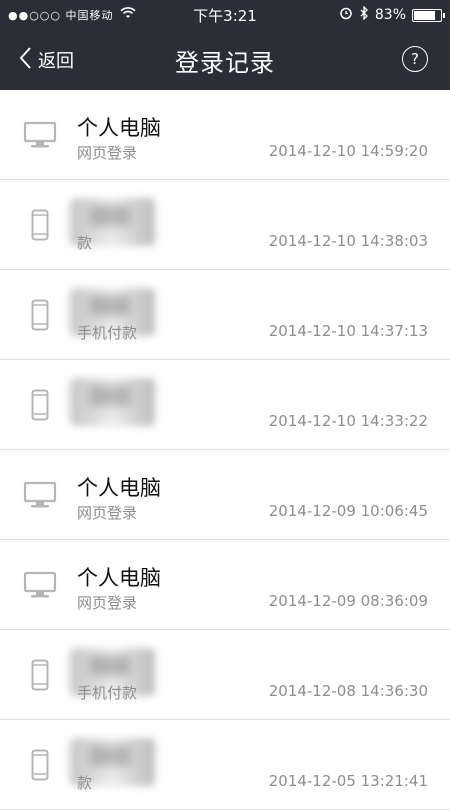 The image size is (450, 810). I want to click on login-time: 2014-12-05 13:21:41, so click(348, 781).